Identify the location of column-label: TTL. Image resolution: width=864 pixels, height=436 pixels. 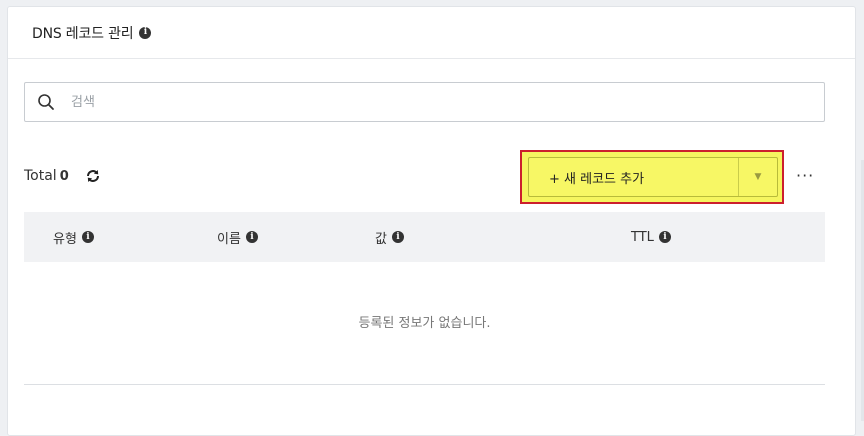
(642, 237).